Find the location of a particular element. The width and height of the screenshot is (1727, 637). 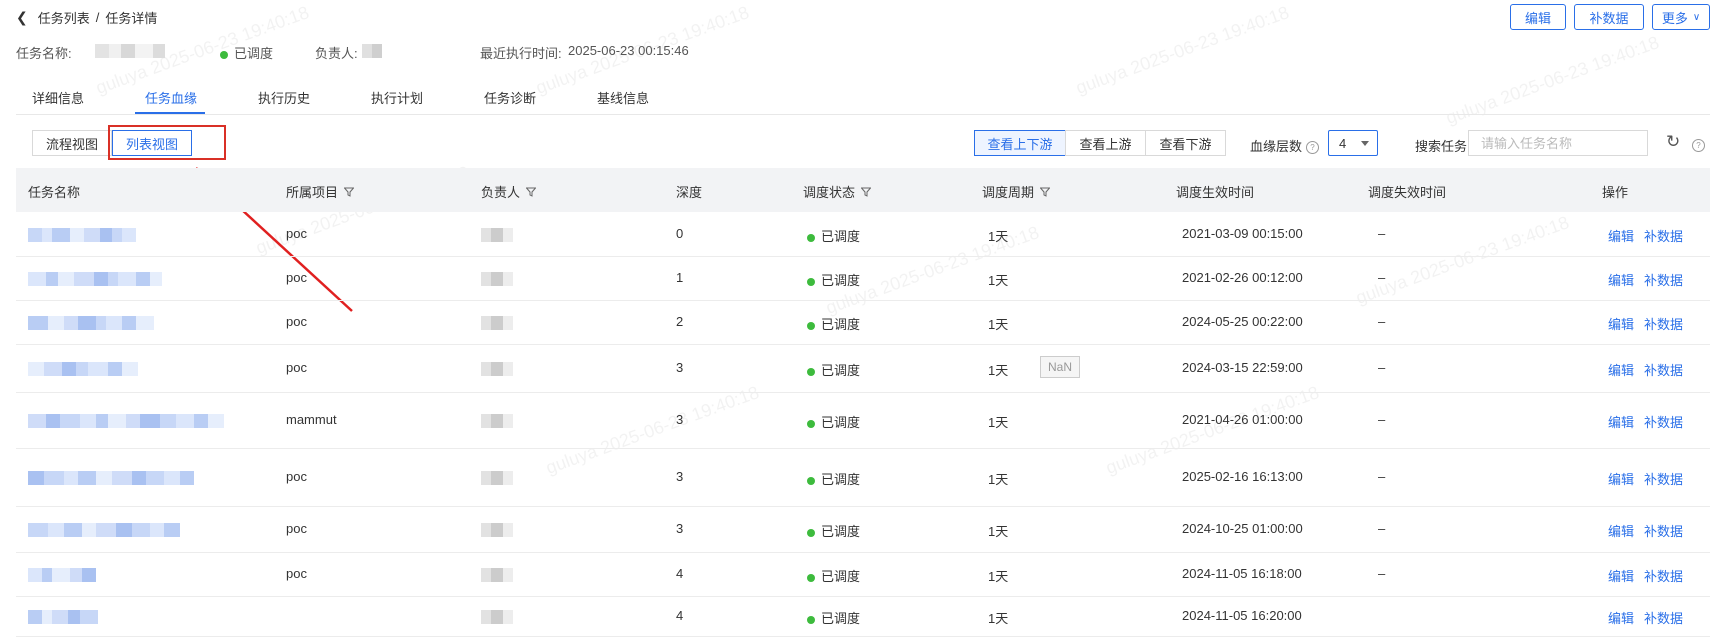

effective-time-cell: 2021-03-09 00:15:00 is located at coordinates (1242, 233).